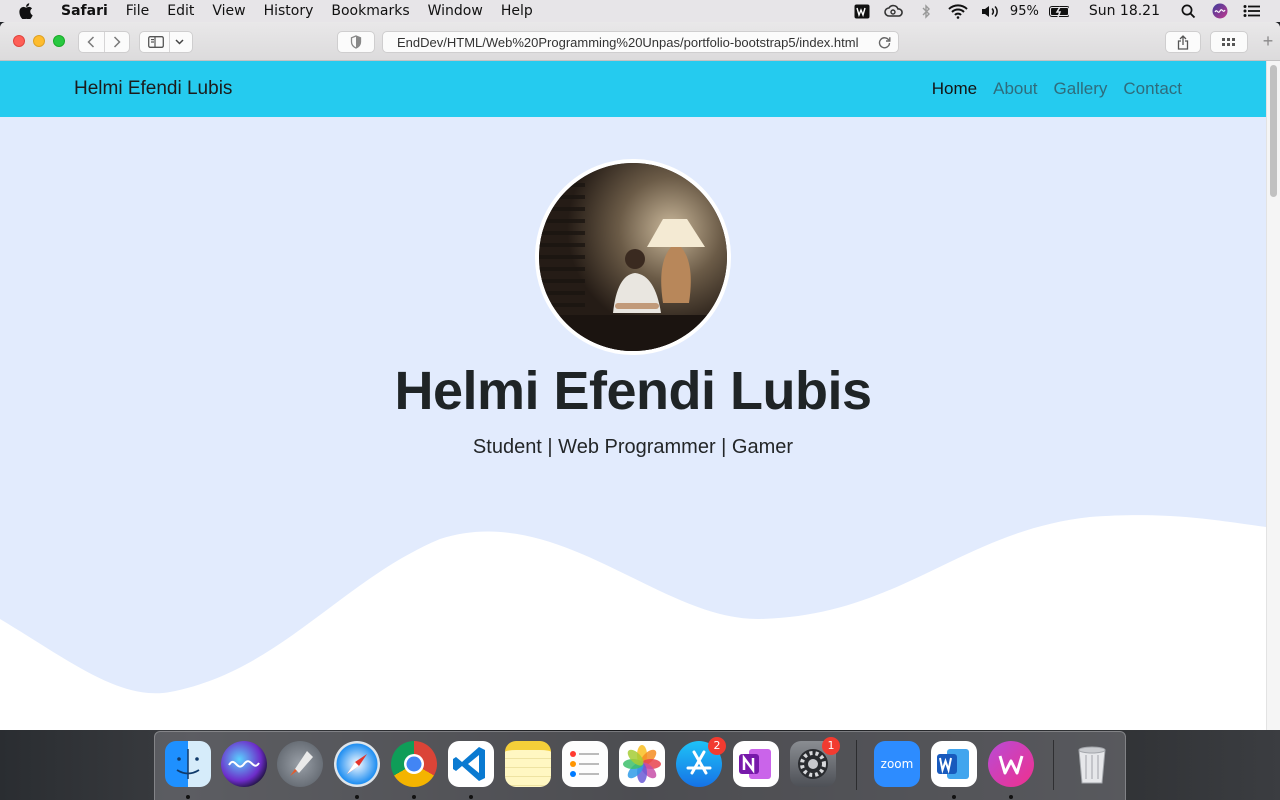  I want to click on bluetooth-icon, so click(926, 11).